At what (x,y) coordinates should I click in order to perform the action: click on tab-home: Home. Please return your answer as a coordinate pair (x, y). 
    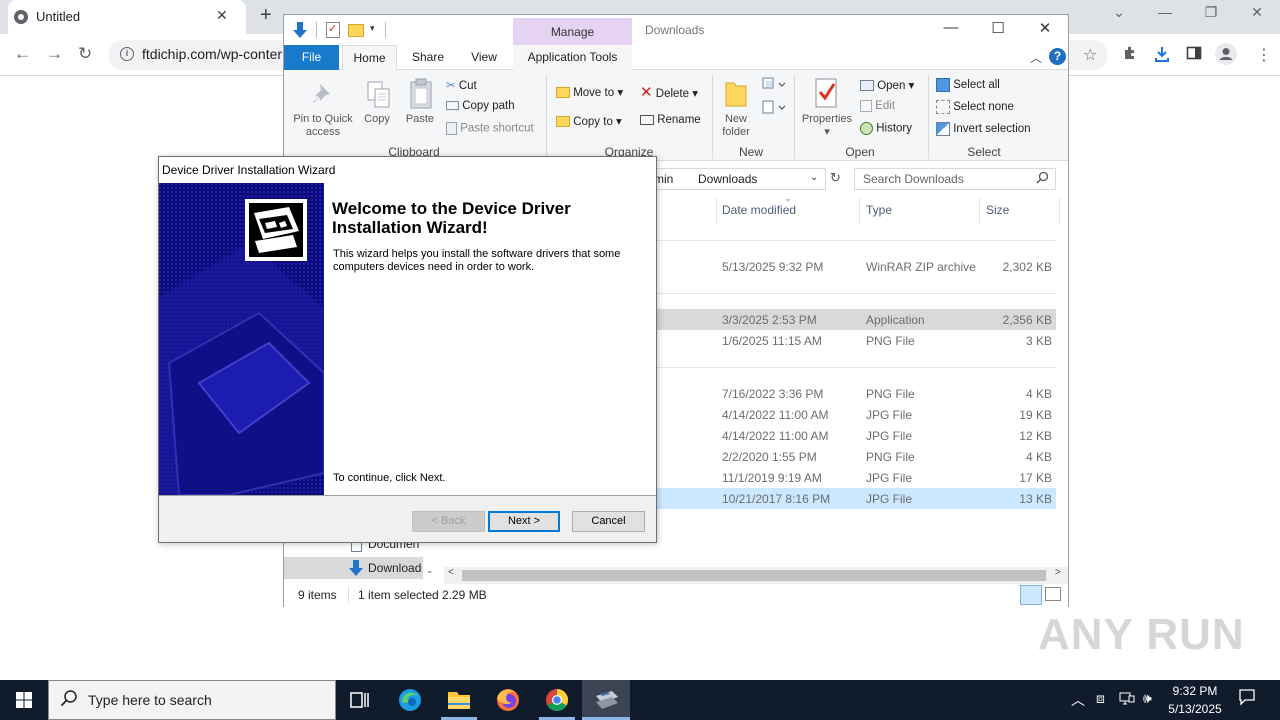
    Looking at the image, I should click on (369, 57).